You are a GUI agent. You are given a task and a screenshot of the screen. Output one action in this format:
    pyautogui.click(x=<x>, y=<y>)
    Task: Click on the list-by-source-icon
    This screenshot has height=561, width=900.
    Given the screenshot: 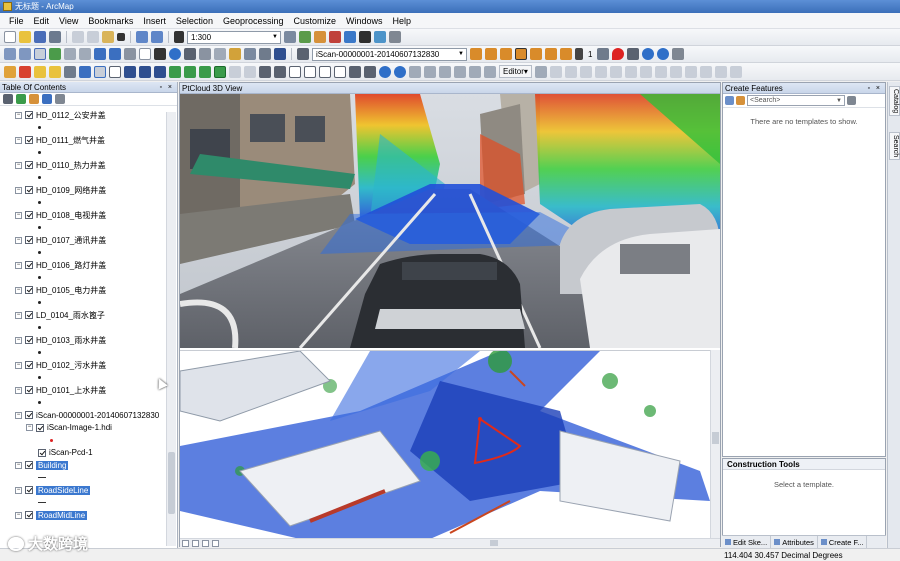 What is the action you would take?
    pyautogui.click(x=21, y=99)
    